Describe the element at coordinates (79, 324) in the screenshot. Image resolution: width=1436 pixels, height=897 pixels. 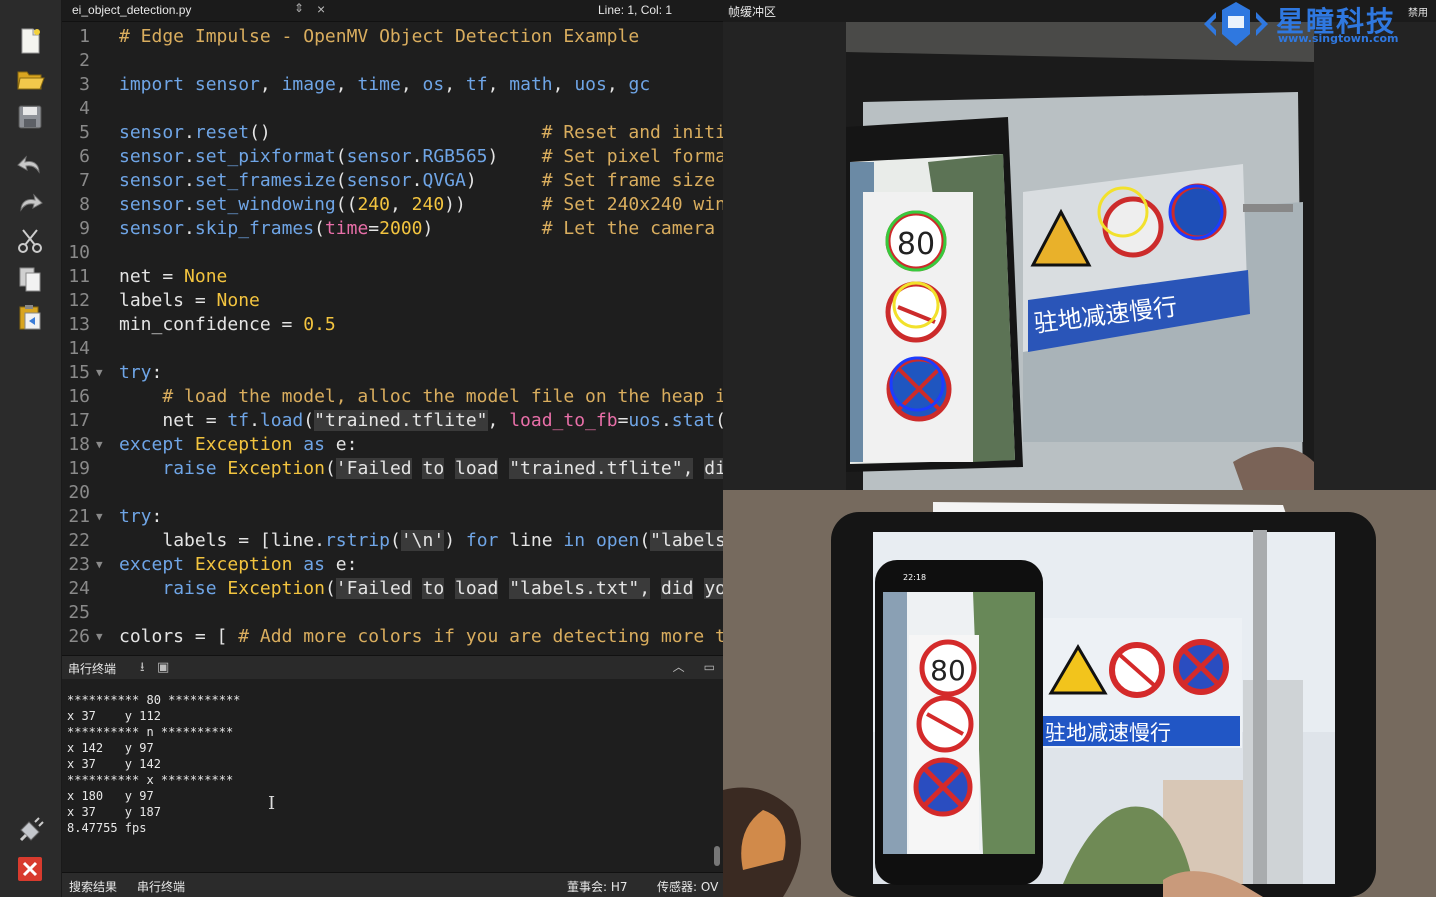
I see `line-number: 13` at that location.